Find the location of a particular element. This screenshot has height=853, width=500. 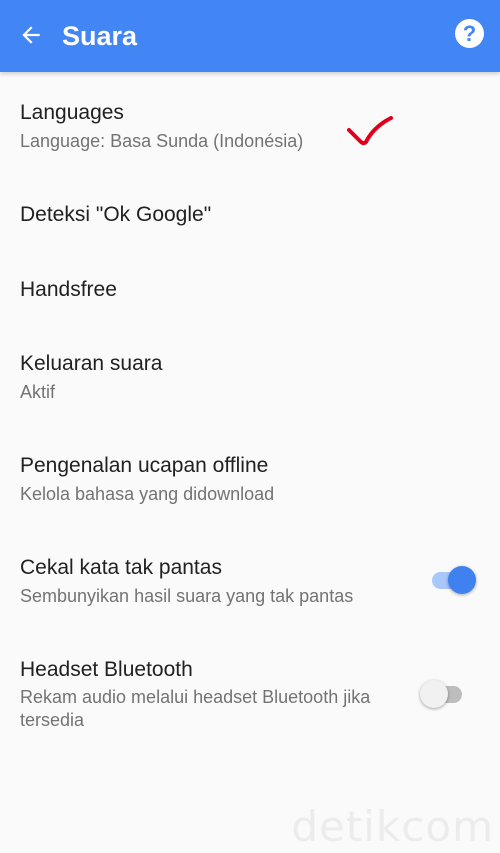

setting-label: Cekal kata tak pantas is located at coordinates (121, 567).